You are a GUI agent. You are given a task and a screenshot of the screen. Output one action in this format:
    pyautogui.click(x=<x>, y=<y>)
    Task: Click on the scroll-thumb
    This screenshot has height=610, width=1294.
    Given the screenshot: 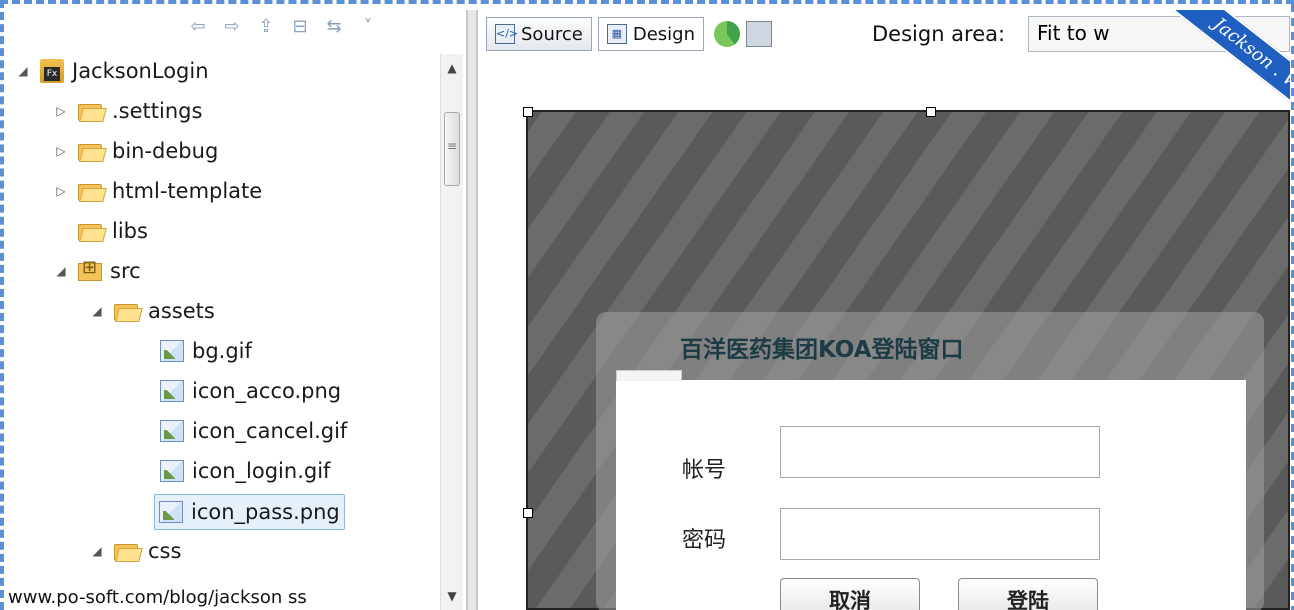 What is the action you would take?
    pyautogui.click(x=452, y=149)
    